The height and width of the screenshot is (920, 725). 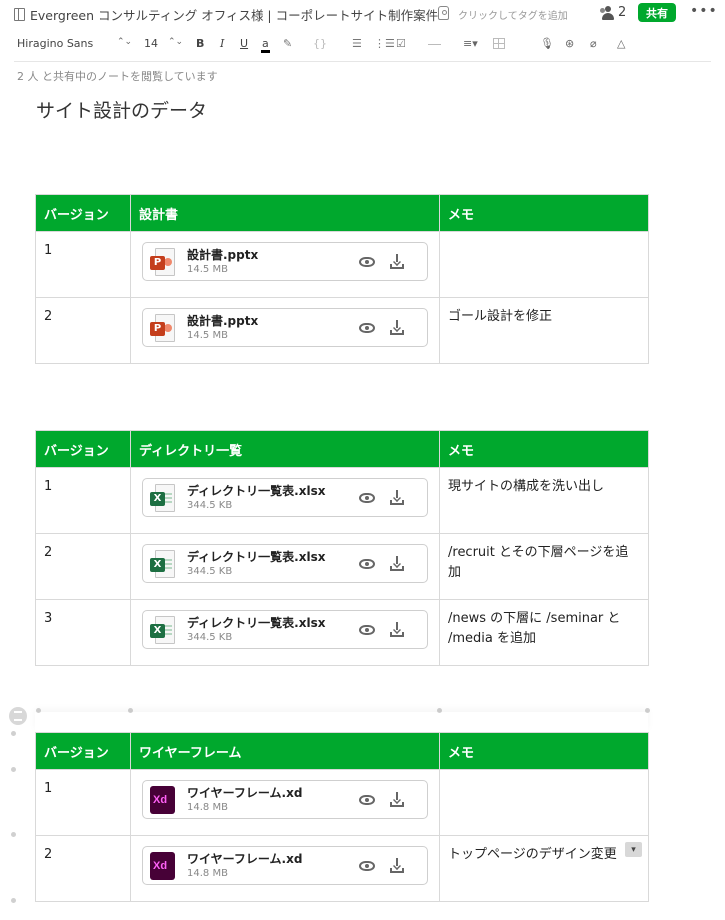 I want to click on numbered-list-icon: ⋮☰, so click(x=384, y=43).